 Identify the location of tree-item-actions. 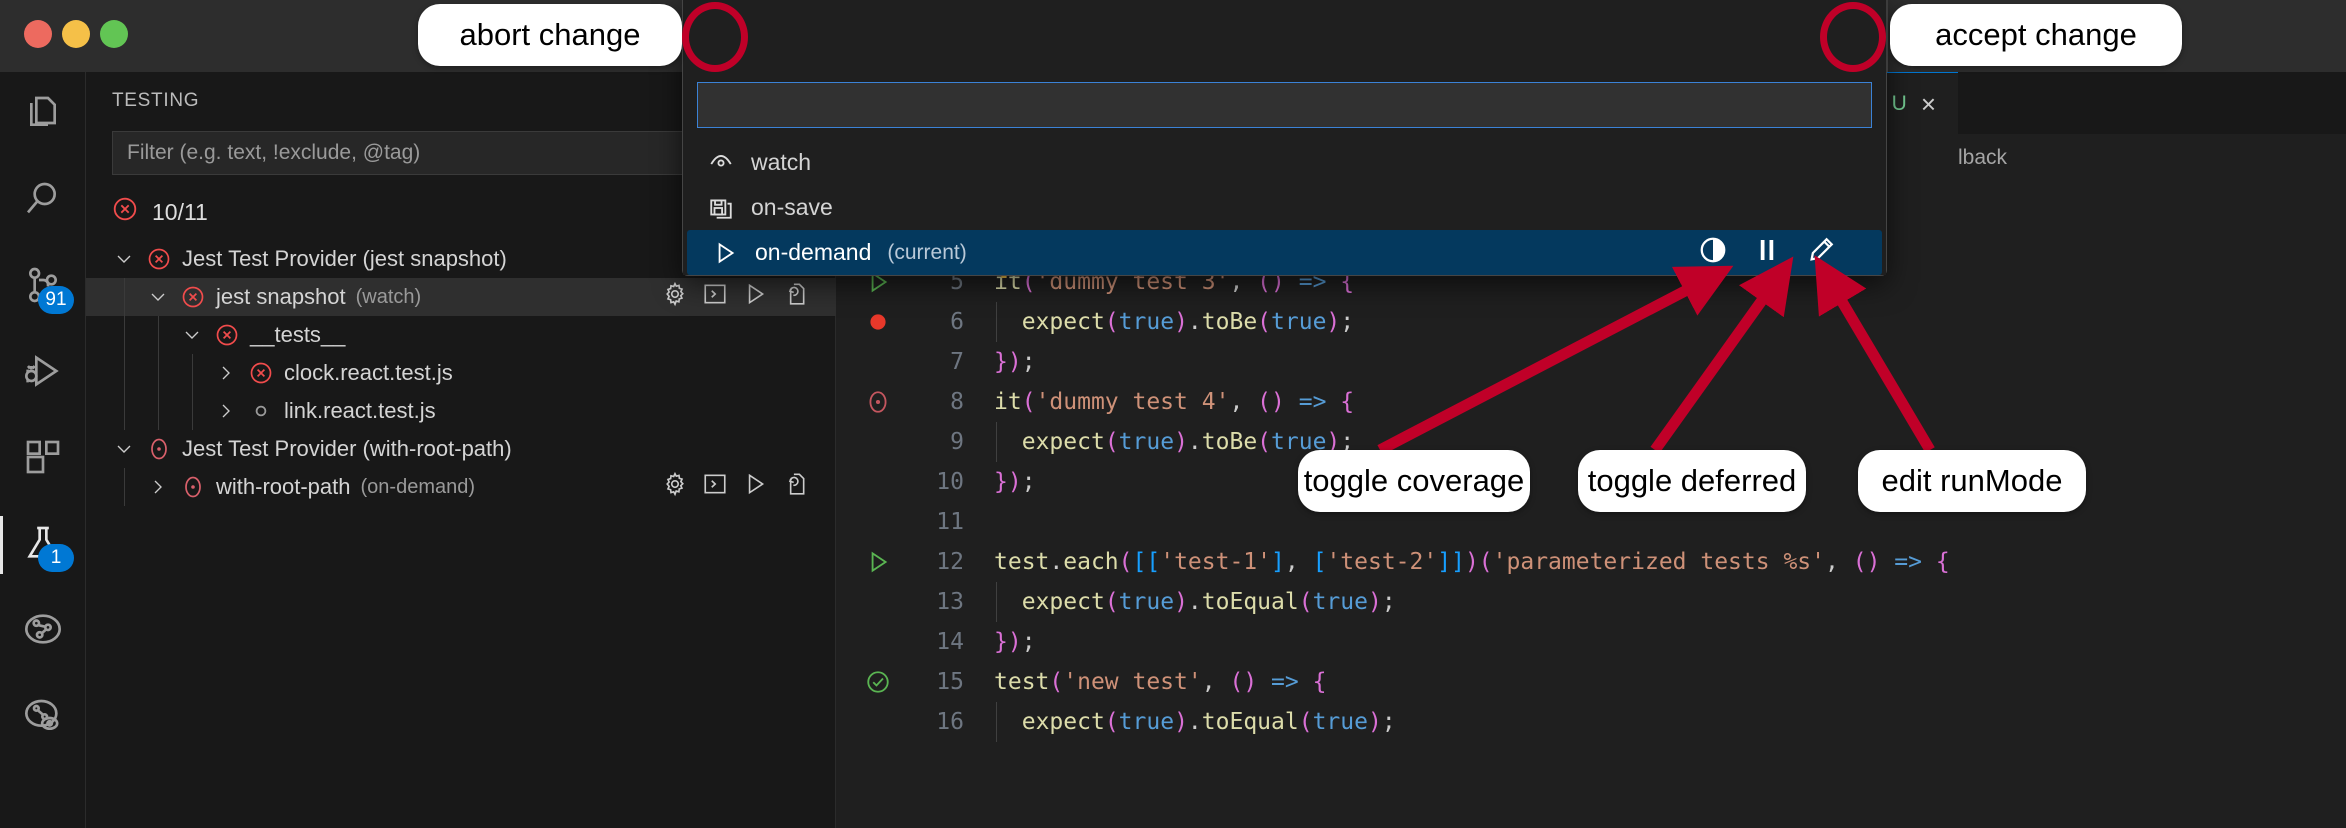
(743, 297).